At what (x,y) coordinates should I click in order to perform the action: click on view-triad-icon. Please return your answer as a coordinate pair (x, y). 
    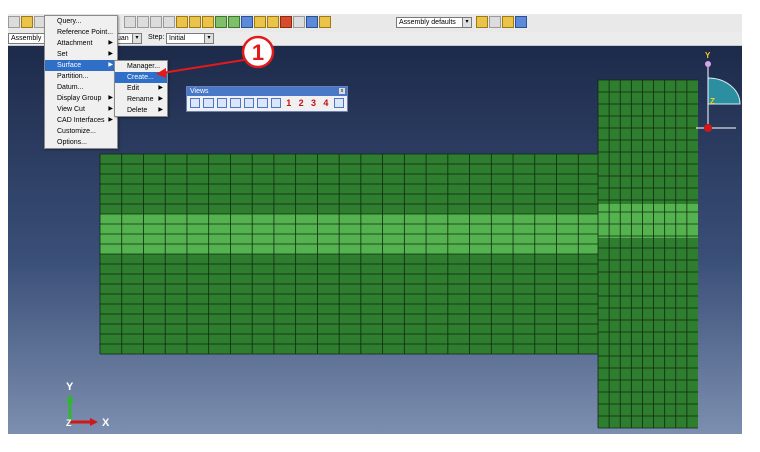
    Looking at the image, I should click on (338, 103).